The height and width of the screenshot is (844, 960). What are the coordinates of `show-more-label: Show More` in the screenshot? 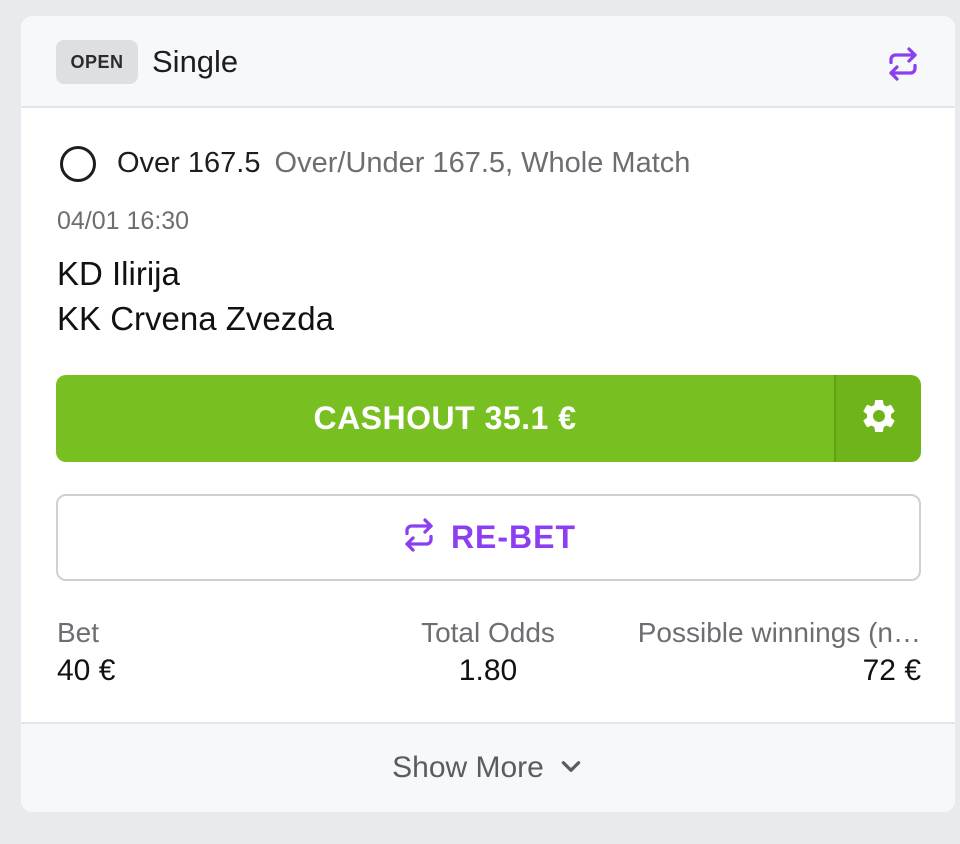 It's located at (468, 767).